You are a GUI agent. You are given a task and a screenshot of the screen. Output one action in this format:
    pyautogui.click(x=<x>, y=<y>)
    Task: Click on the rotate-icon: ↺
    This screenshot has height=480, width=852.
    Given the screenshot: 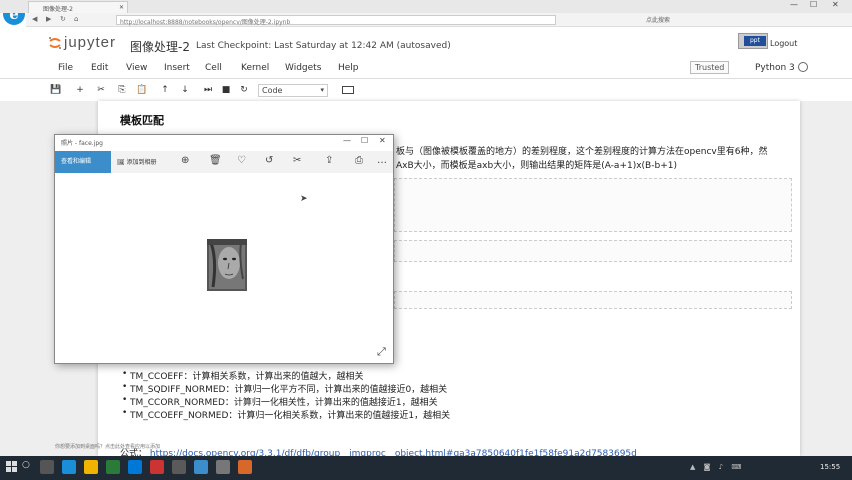 What is the action you would take?
    pyautogui.click(x=269, y=160)
    